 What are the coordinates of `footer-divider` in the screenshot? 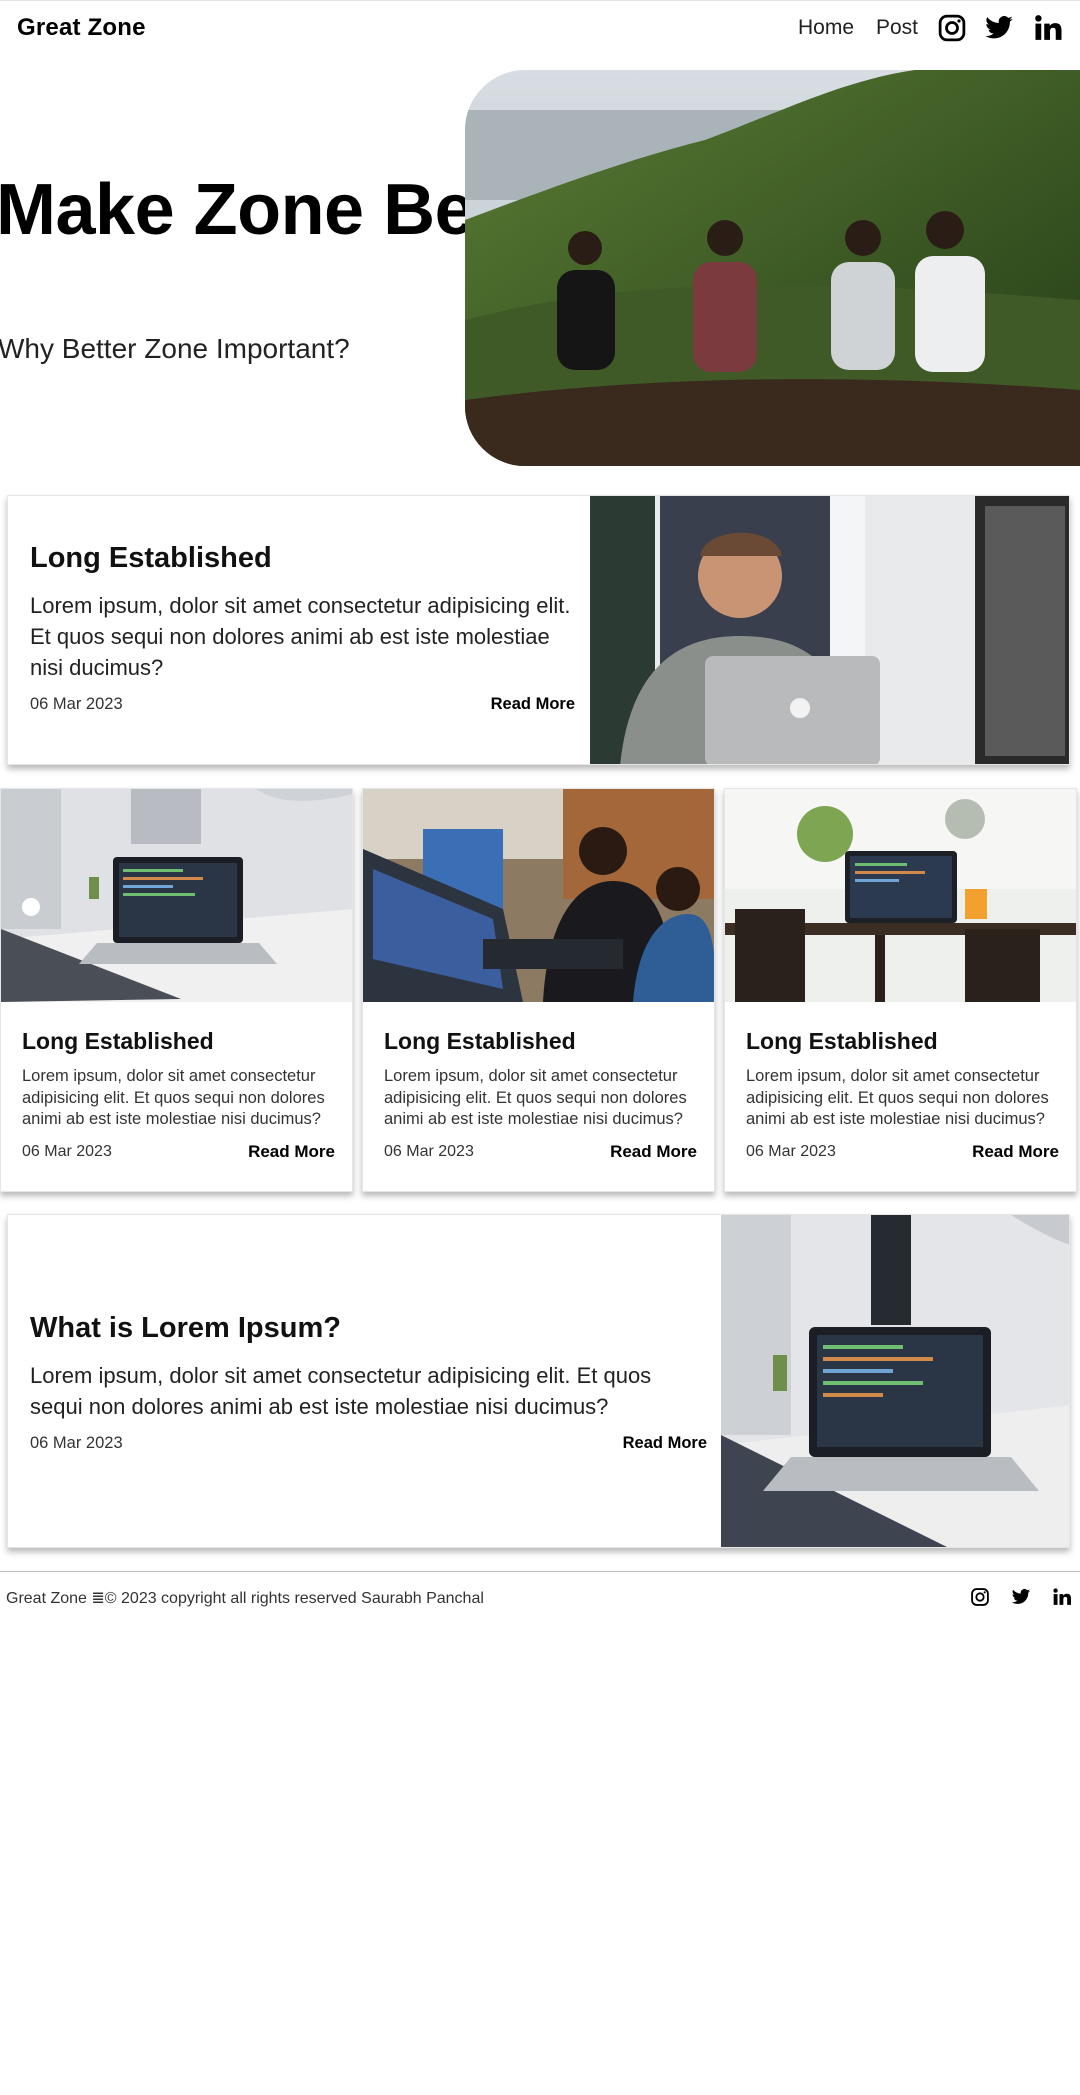 It's located at (540, 1571).